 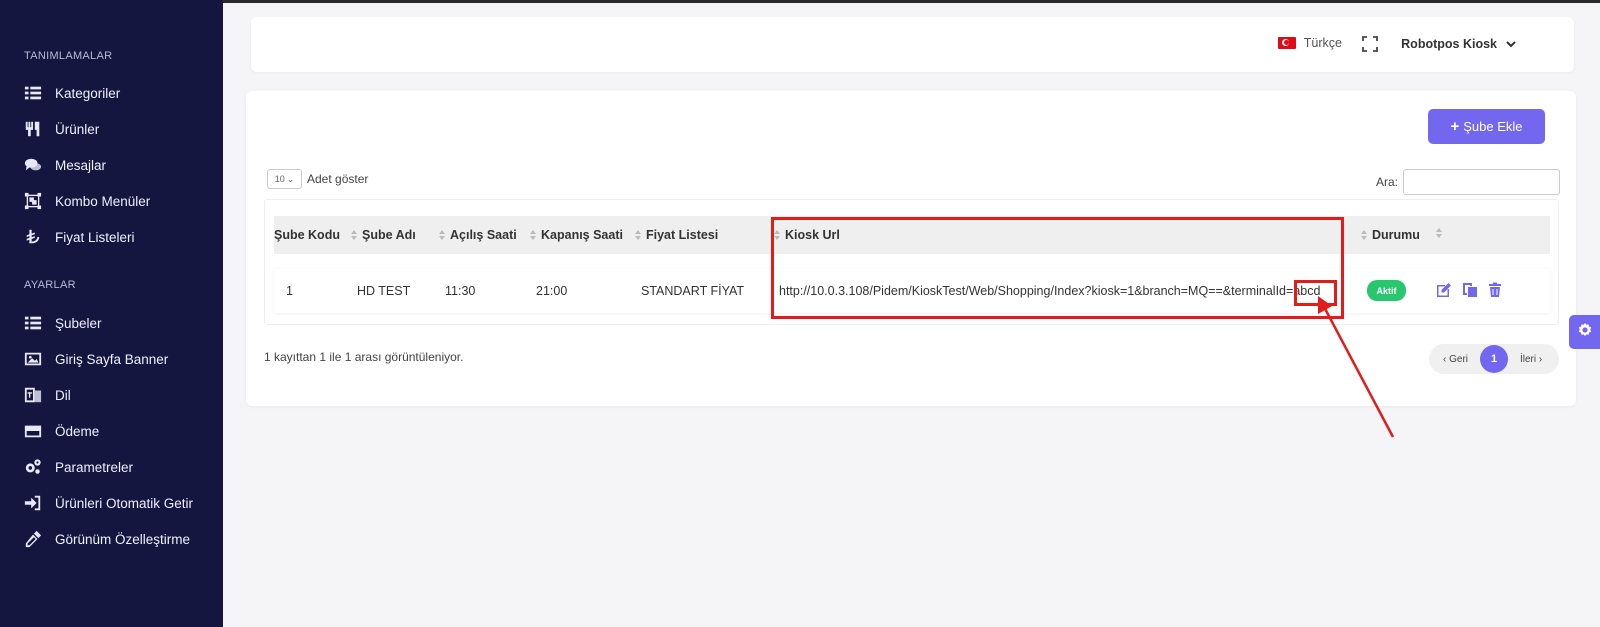 What do you see at coordinates (33, 431) in the screenshot?
I see `credit-card-icon` at bounding box center [33, 431].